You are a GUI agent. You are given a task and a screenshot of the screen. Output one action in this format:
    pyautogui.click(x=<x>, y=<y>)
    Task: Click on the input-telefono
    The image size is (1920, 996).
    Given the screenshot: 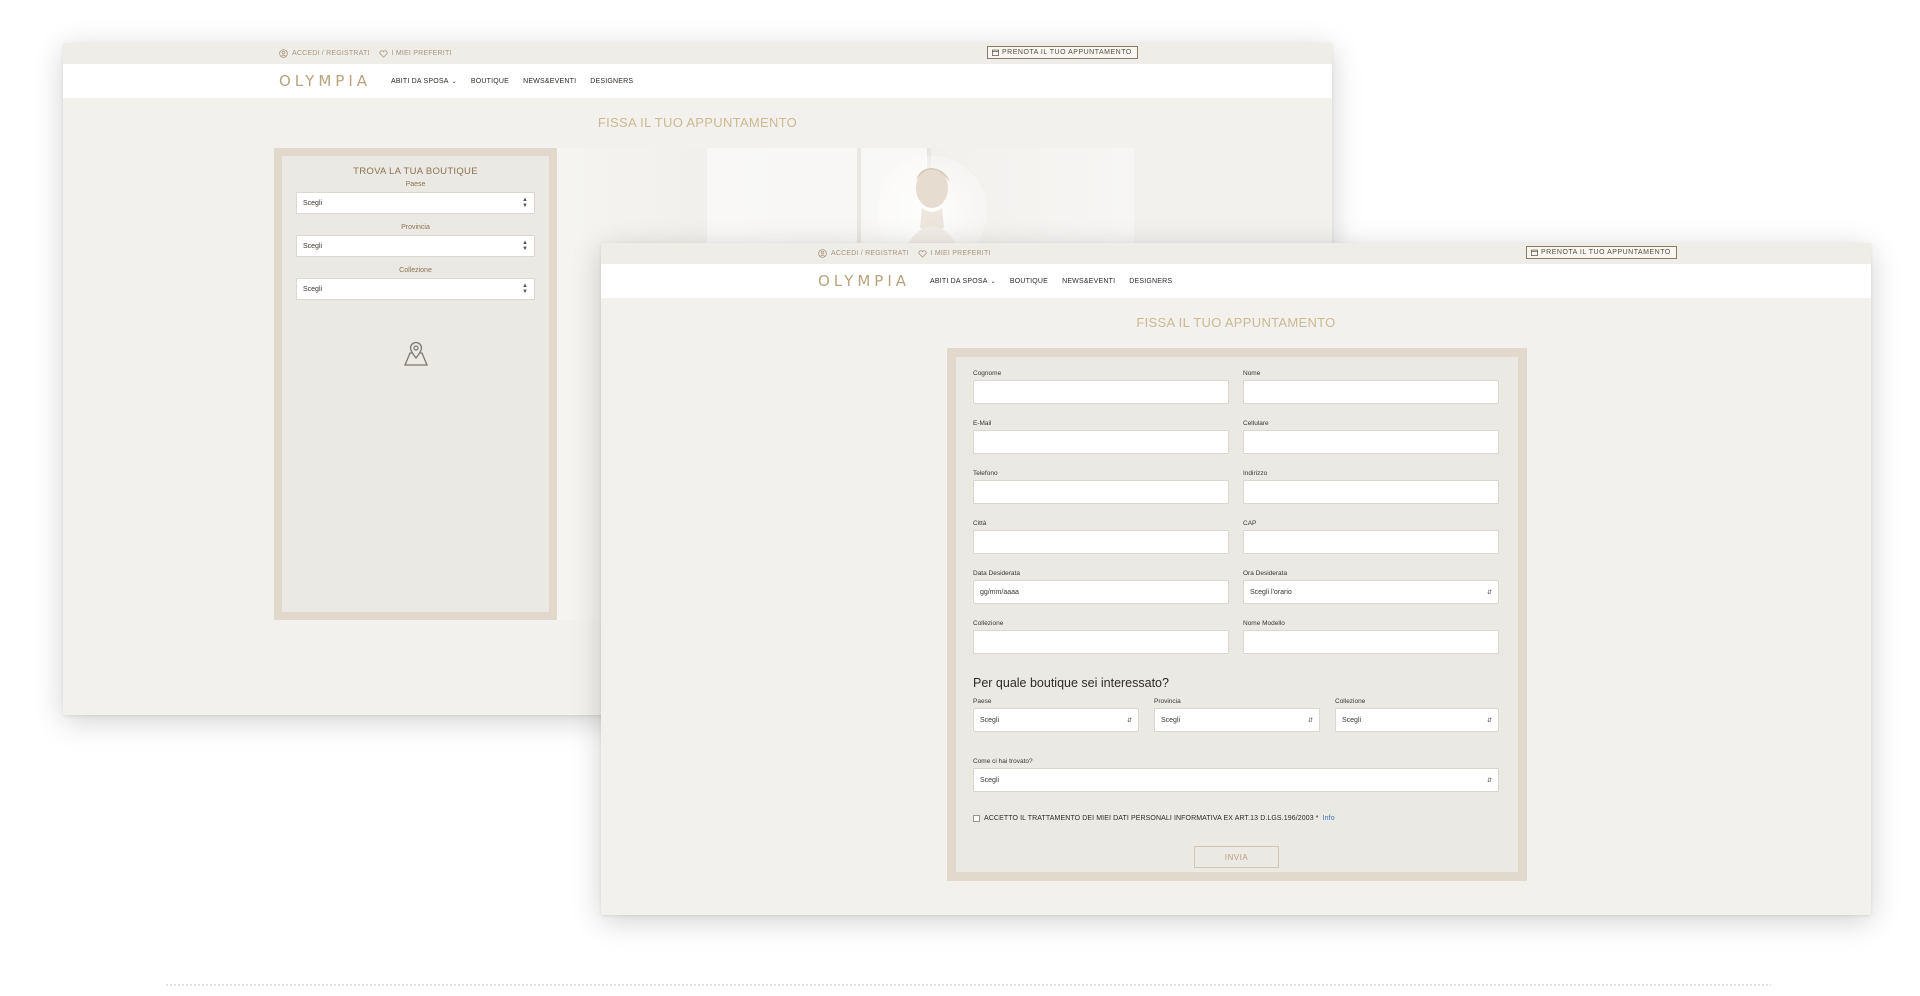 What is the action you would take?
    pyautogui.click(x=1101, y=492)
    